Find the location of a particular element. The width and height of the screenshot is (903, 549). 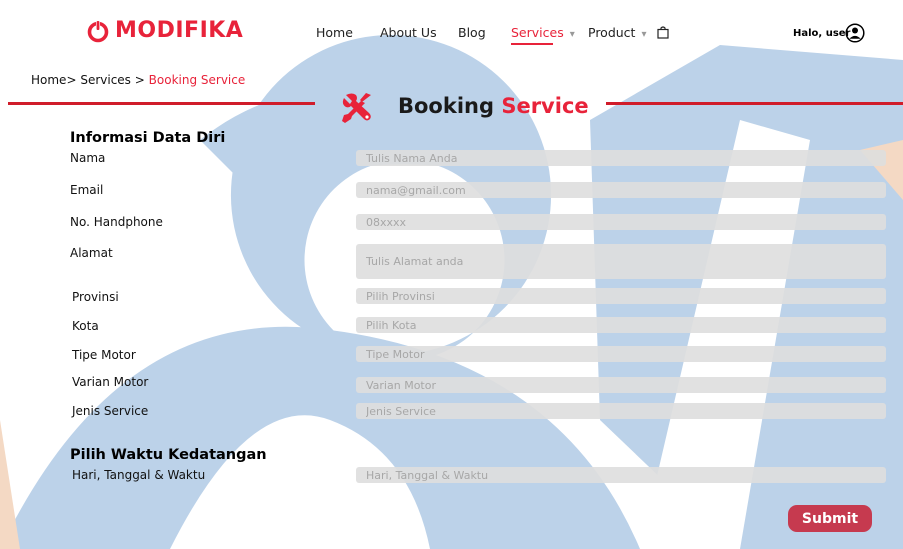

breadcrumb-services: Services is located at coordinates (105, 80).